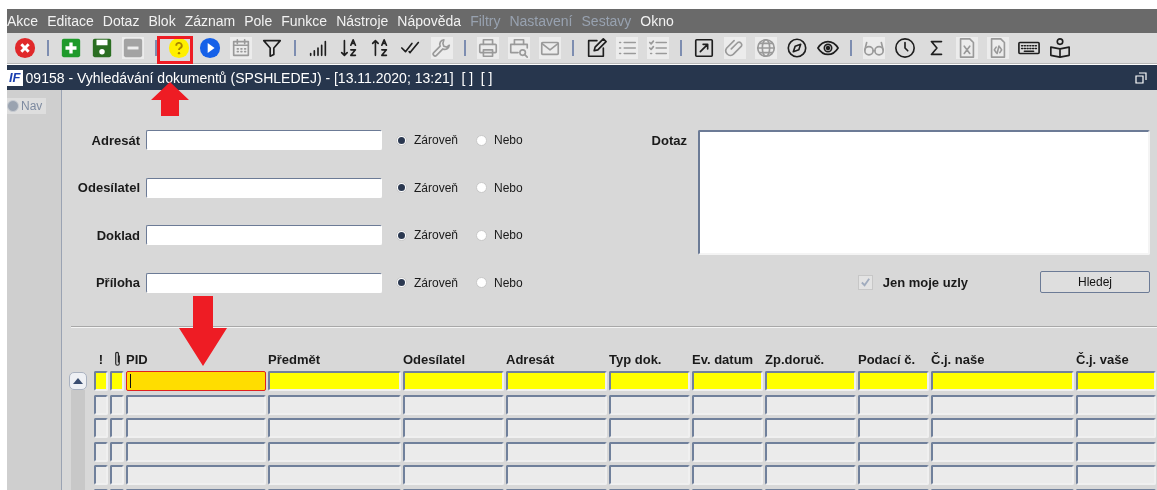 This screenshot has height=490, width=1157. Describe the element at coordinates (23, 21) in the screenshot. I see `menu-item: Akce` at that location.